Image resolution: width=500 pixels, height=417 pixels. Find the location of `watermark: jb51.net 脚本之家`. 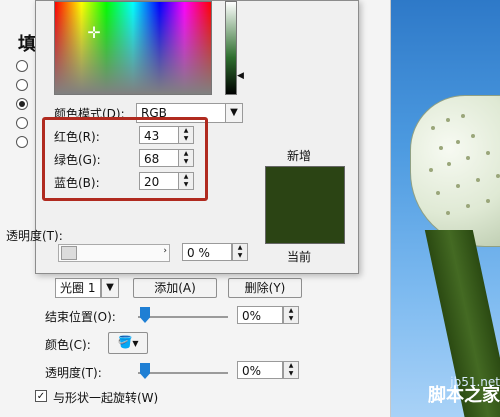

watermark: jb51.net 脚本之家 is located at coordinates (460, 395).